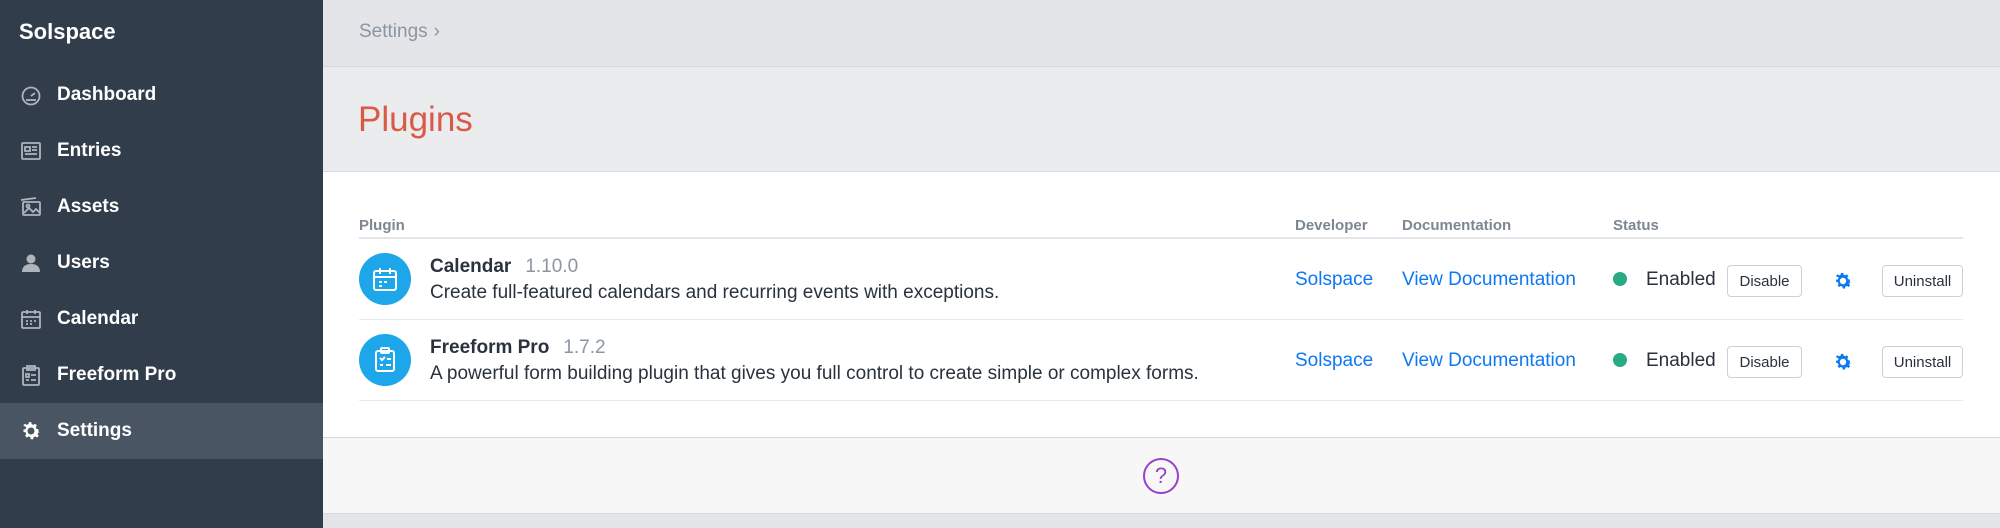  What do you see at coordinates (471, 266) in the screenshot?
I see `plugin-name-text: Calendar` at bounding box center [471, 266].